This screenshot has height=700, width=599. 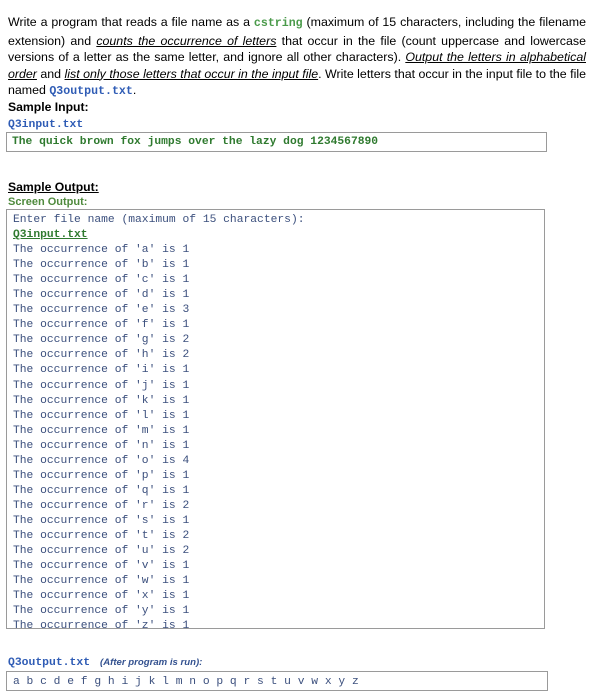 I want to click on occurrence-line: The occurrence of 'd' is 1, so click(x=101, y=295).